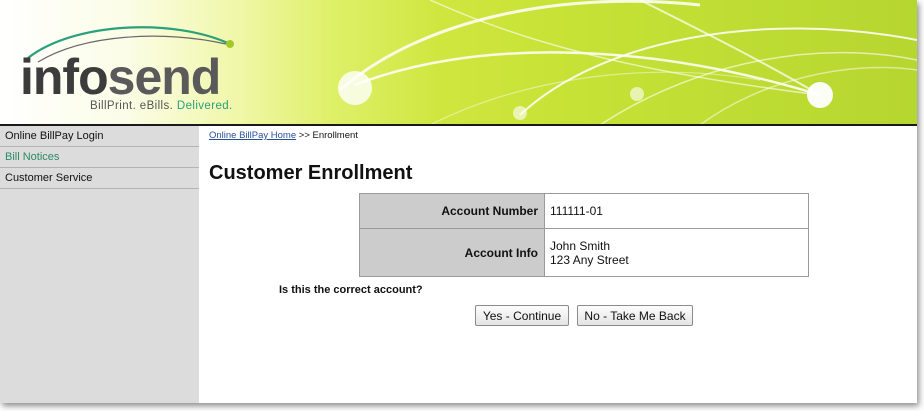  What do you see at coordinates (99, 157) in the screenshot?
I see `sidebar-item-bill-notices: Bill Notices` at bounding box center [99, 157].